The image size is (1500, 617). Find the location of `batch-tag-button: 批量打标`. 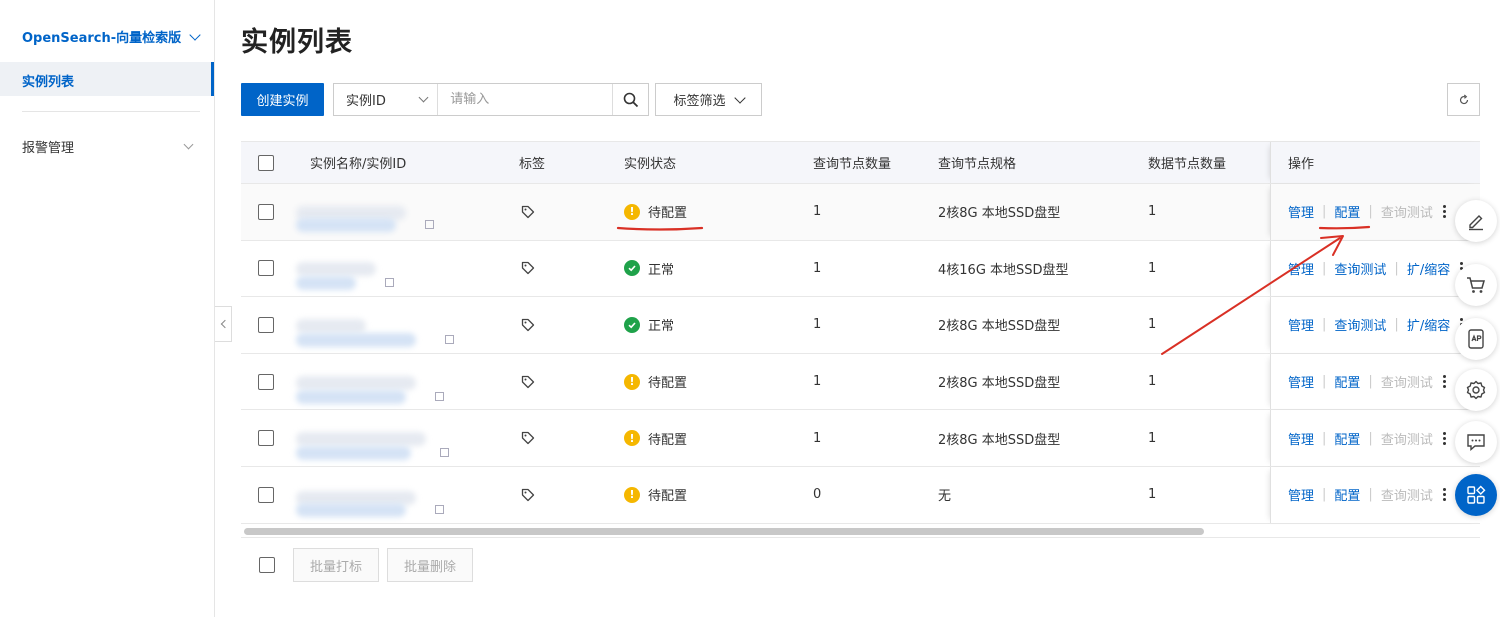

batch-tag-button: 批量打标 is located at coordinates (336, 565).